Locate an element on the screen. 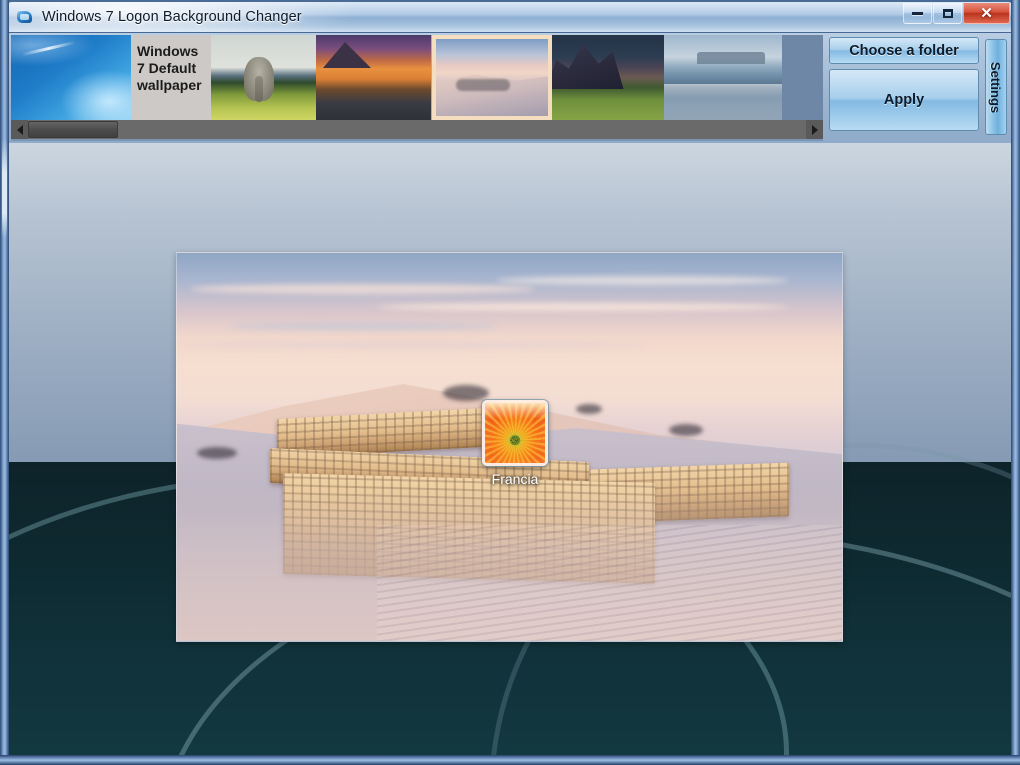 This screenshot has height=765, width=1020. maximize-icon is located at coordinates (947, 13).